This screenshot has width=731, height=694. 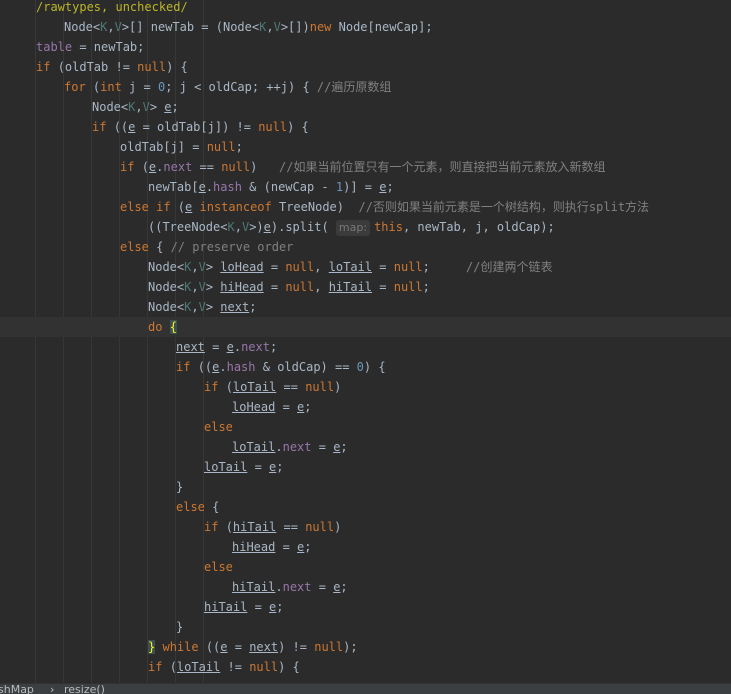 I want to click on code-line: hiTail.next = e;, so click(x=365, y=587).